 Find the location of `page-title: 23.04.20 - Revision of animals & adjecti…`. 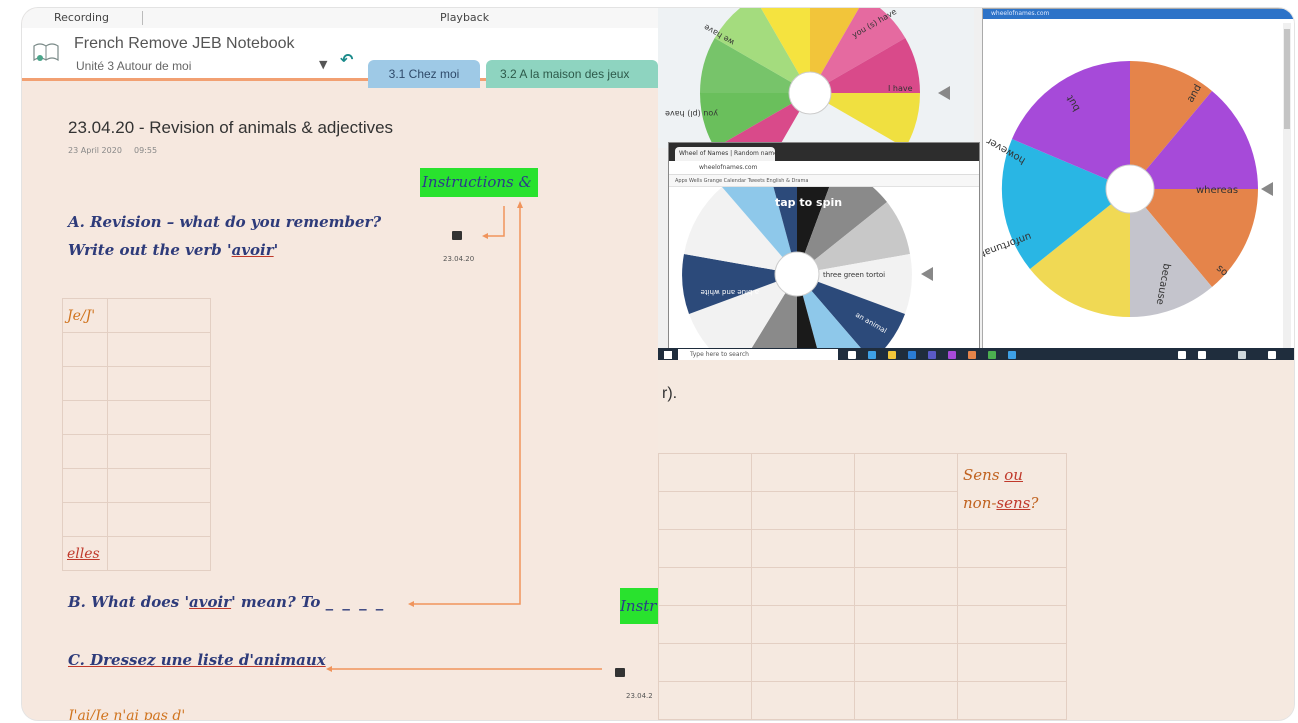

page-title: 23.04.20 - Revision of animals & adjecti… is located at coordinates (230, 128).